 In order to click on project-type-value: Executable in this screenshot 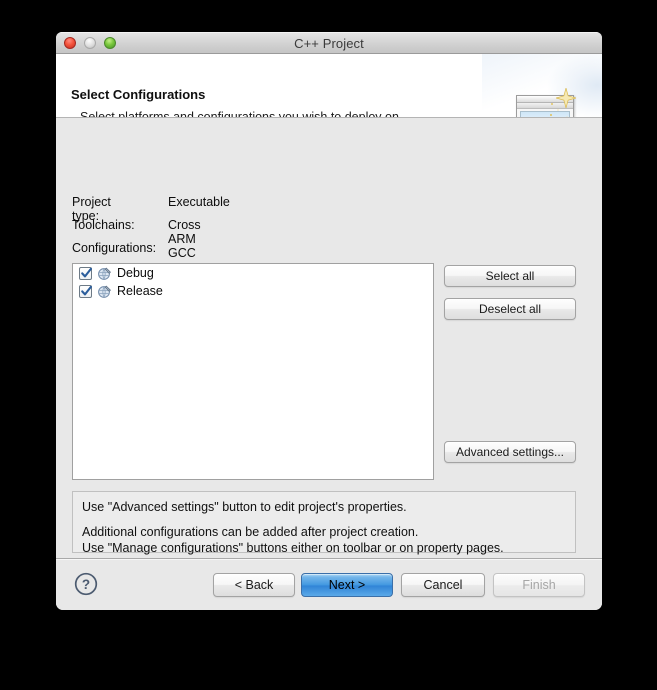, I will do `click(199, 202)`.